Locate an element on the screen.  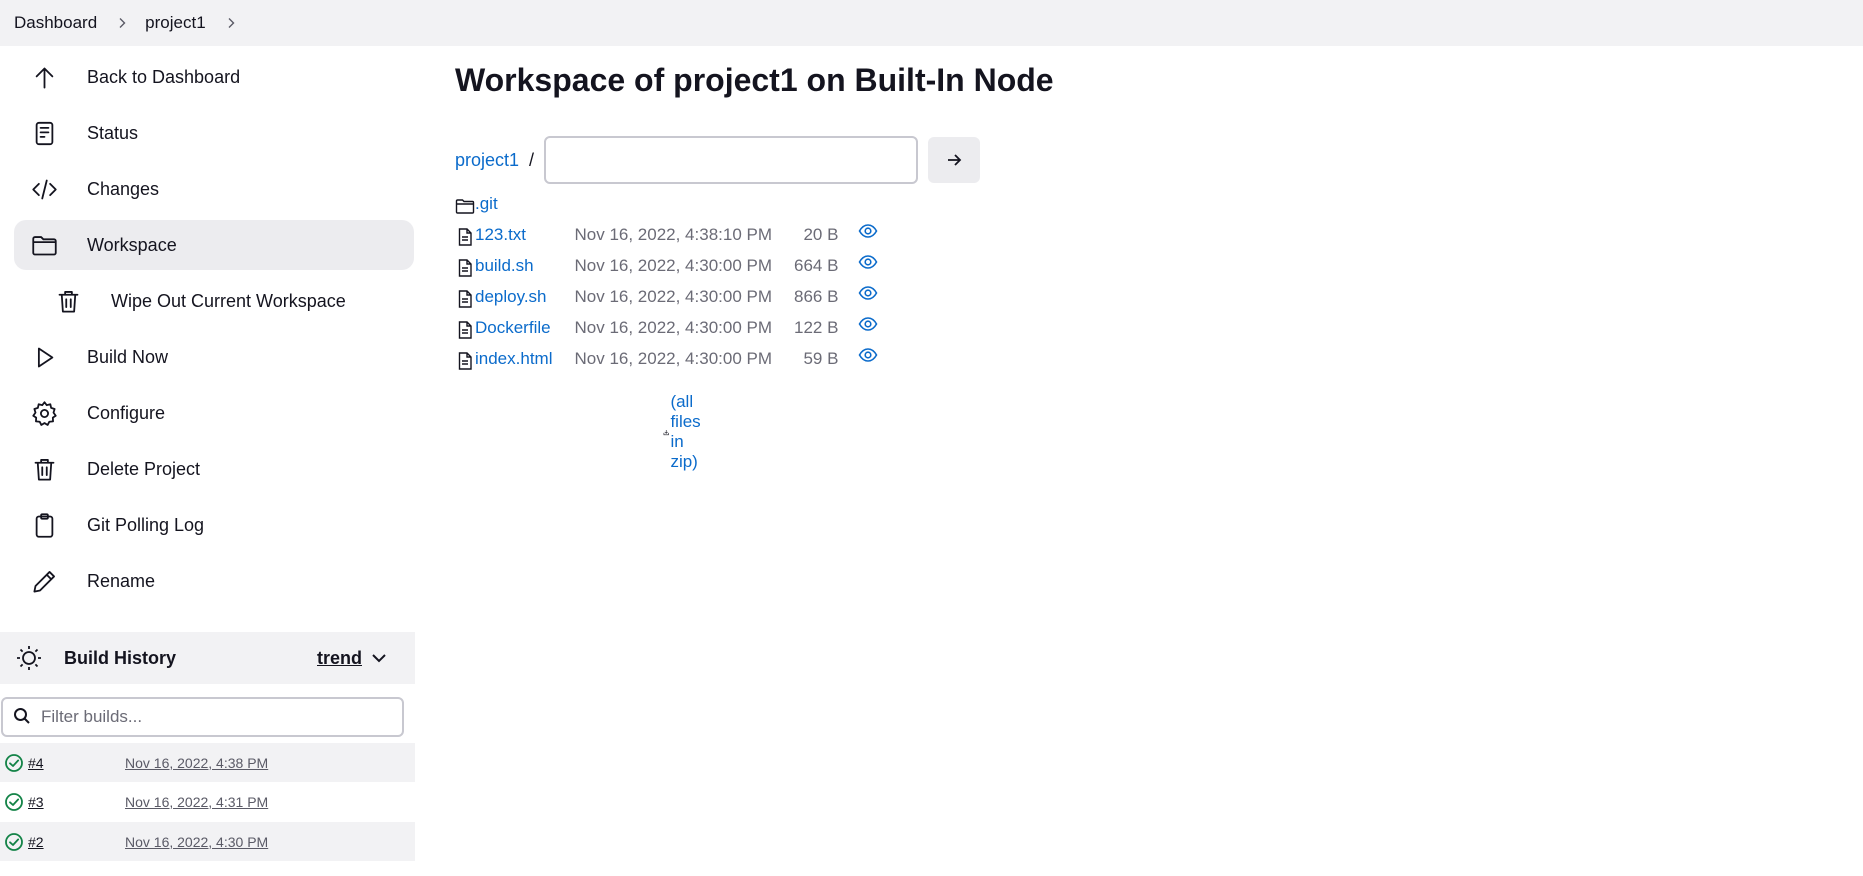
sidebar-item-rename: Rename is located at coordinates (214, 581).